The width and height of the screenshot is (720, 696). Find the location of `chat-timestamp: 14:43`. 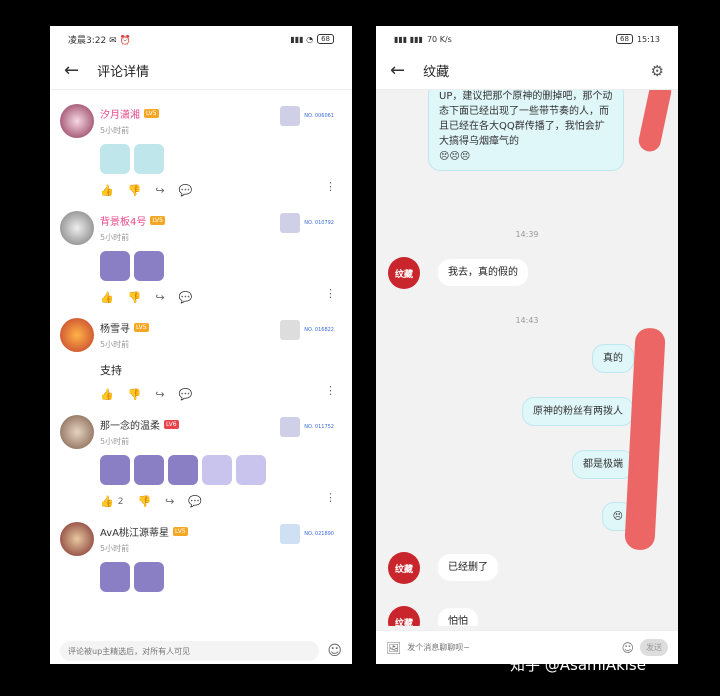

chat-timestamp: 14:43 is located at coordinates (527, 320).